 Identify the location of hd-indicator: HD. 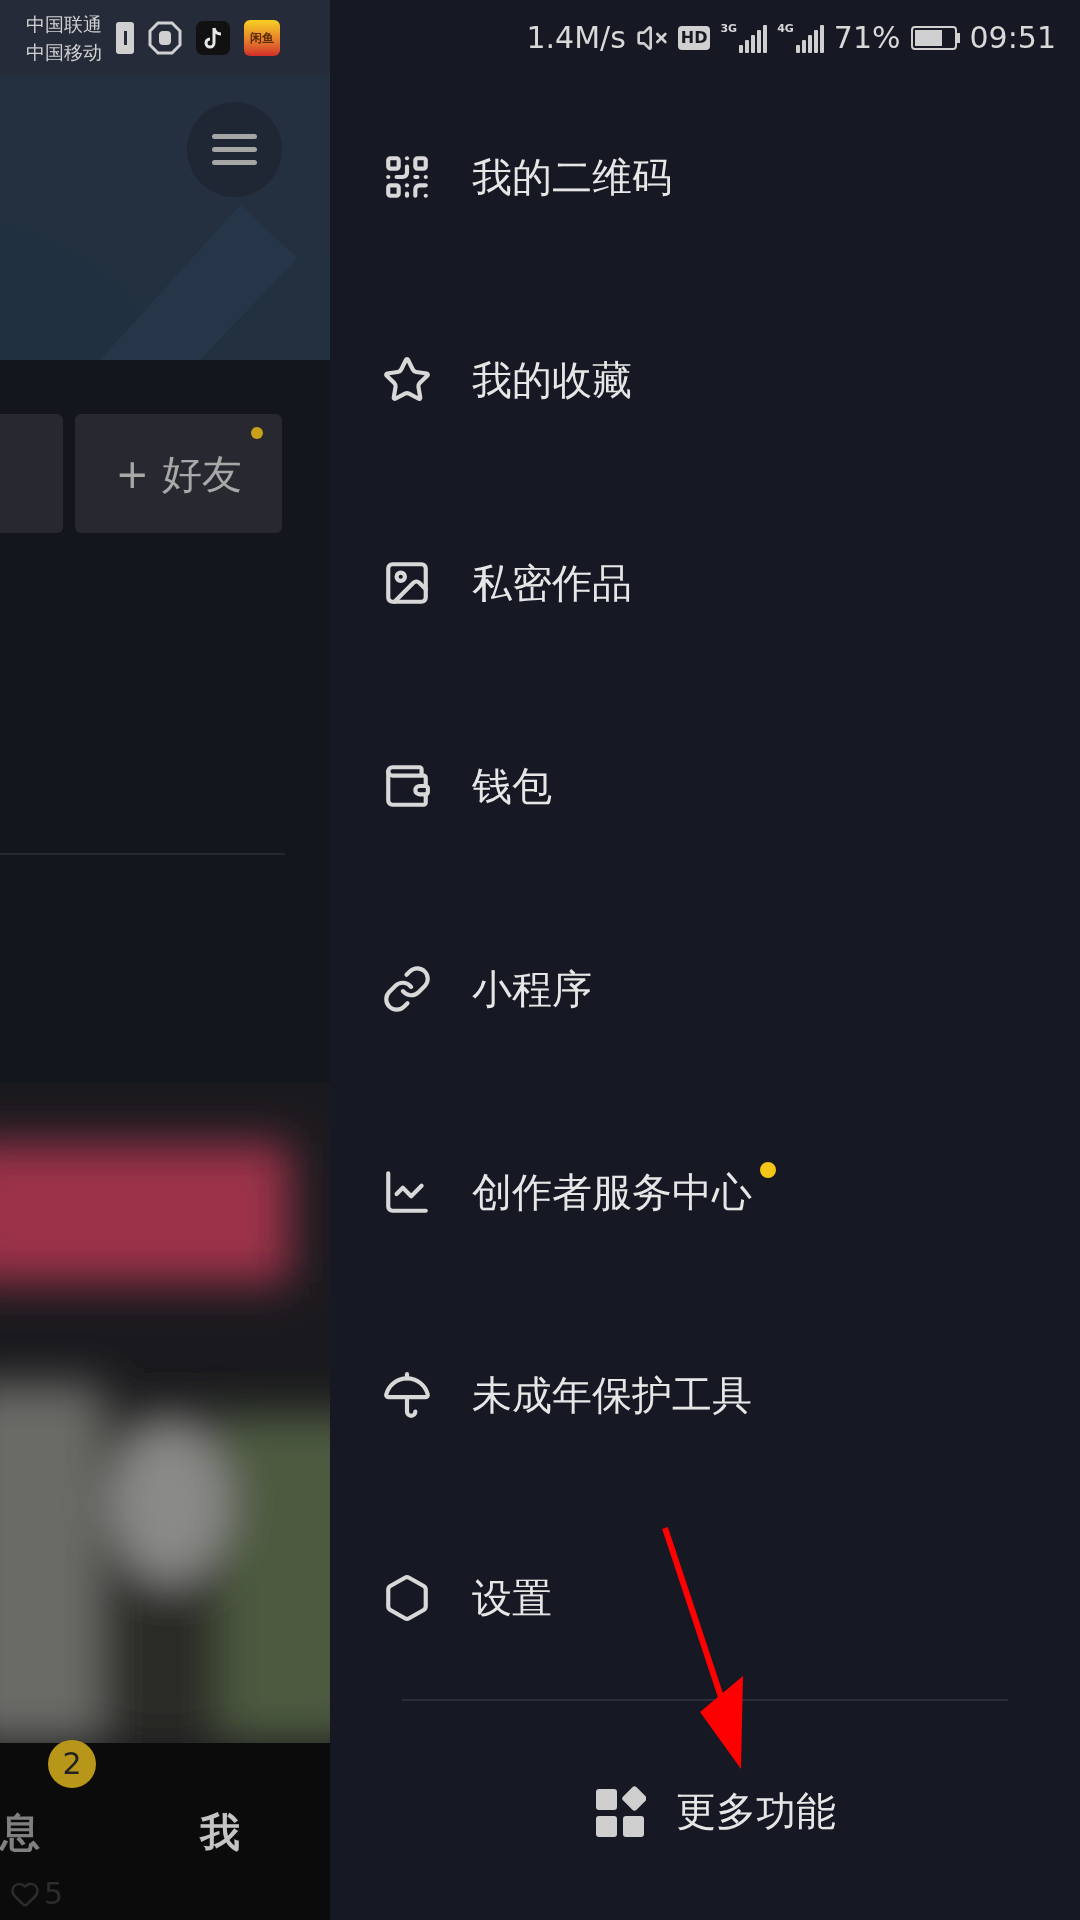
(694, 37).